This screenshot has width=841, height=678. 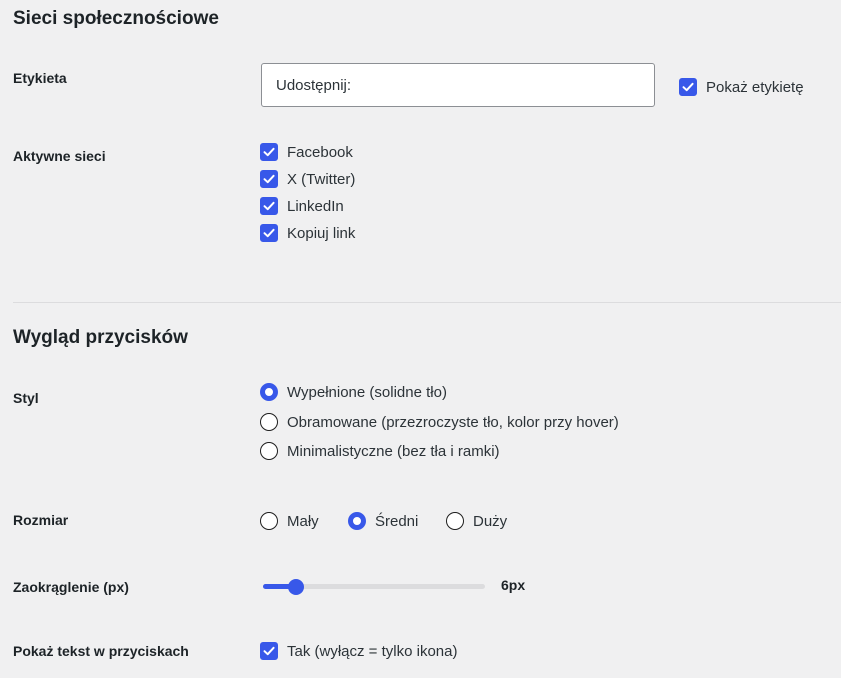 I want to click on show-label-checkbox-label: Pokaż etykietę, so click(x=755, y=87).